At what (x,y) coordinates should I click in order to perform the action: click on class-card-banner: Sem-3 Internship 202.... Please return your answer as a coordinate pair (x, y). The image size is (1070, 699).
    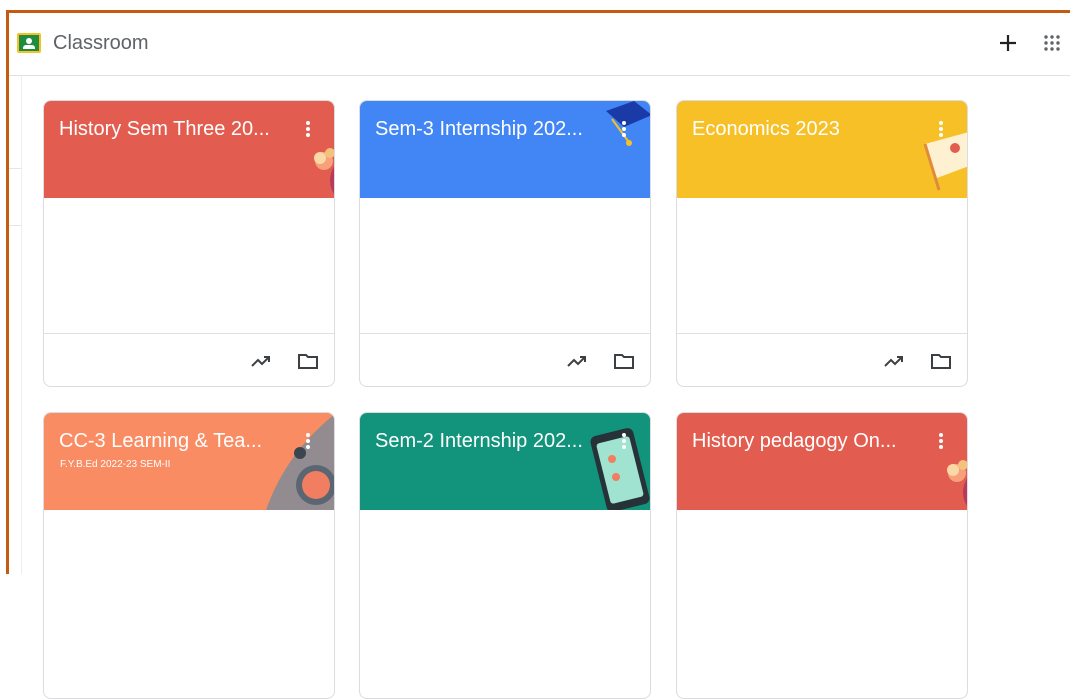
    Looking at the image, I should click on (505, 149).